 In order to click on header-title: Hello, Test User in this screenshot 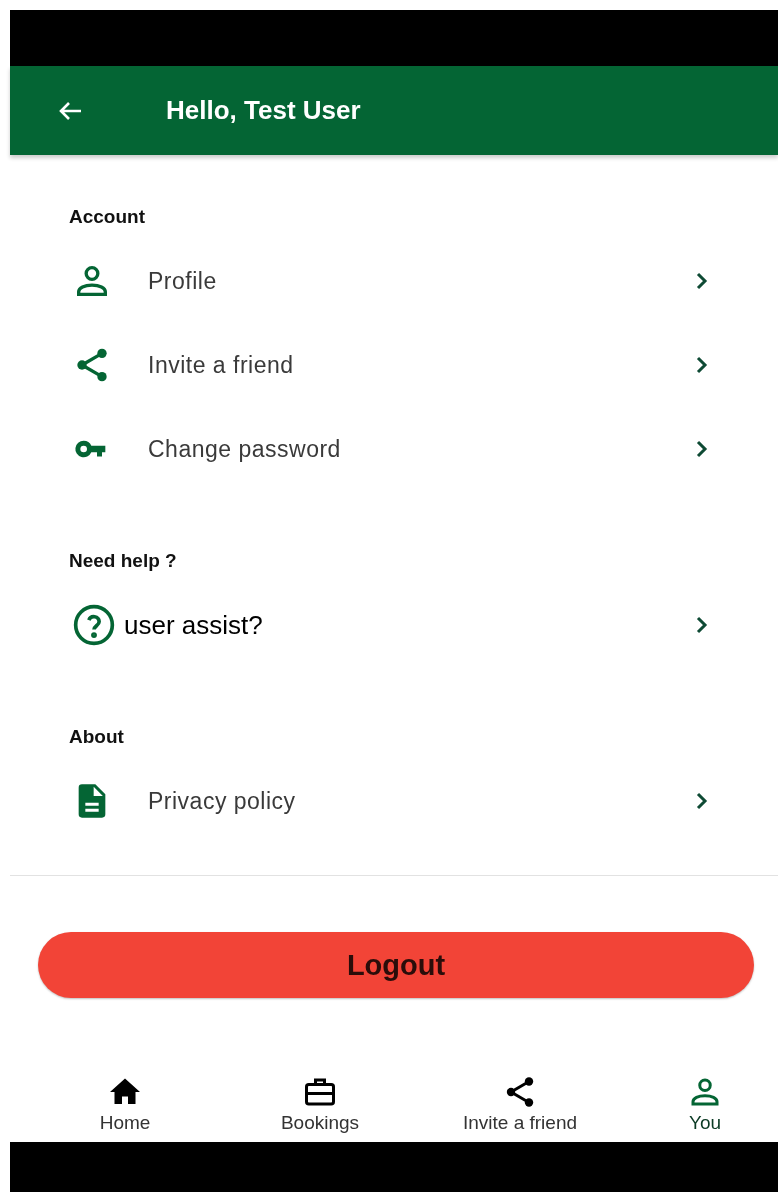, I will do `click(263, 110)`.